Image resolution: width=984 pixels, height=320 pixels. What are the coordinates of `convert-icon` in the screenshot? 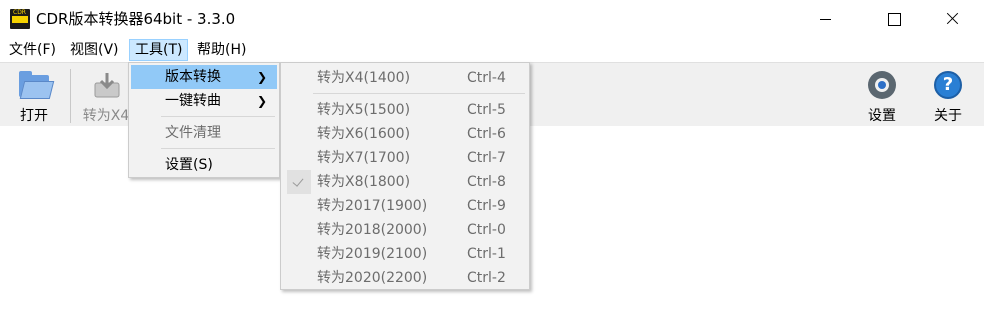 It's located at (107, 86).